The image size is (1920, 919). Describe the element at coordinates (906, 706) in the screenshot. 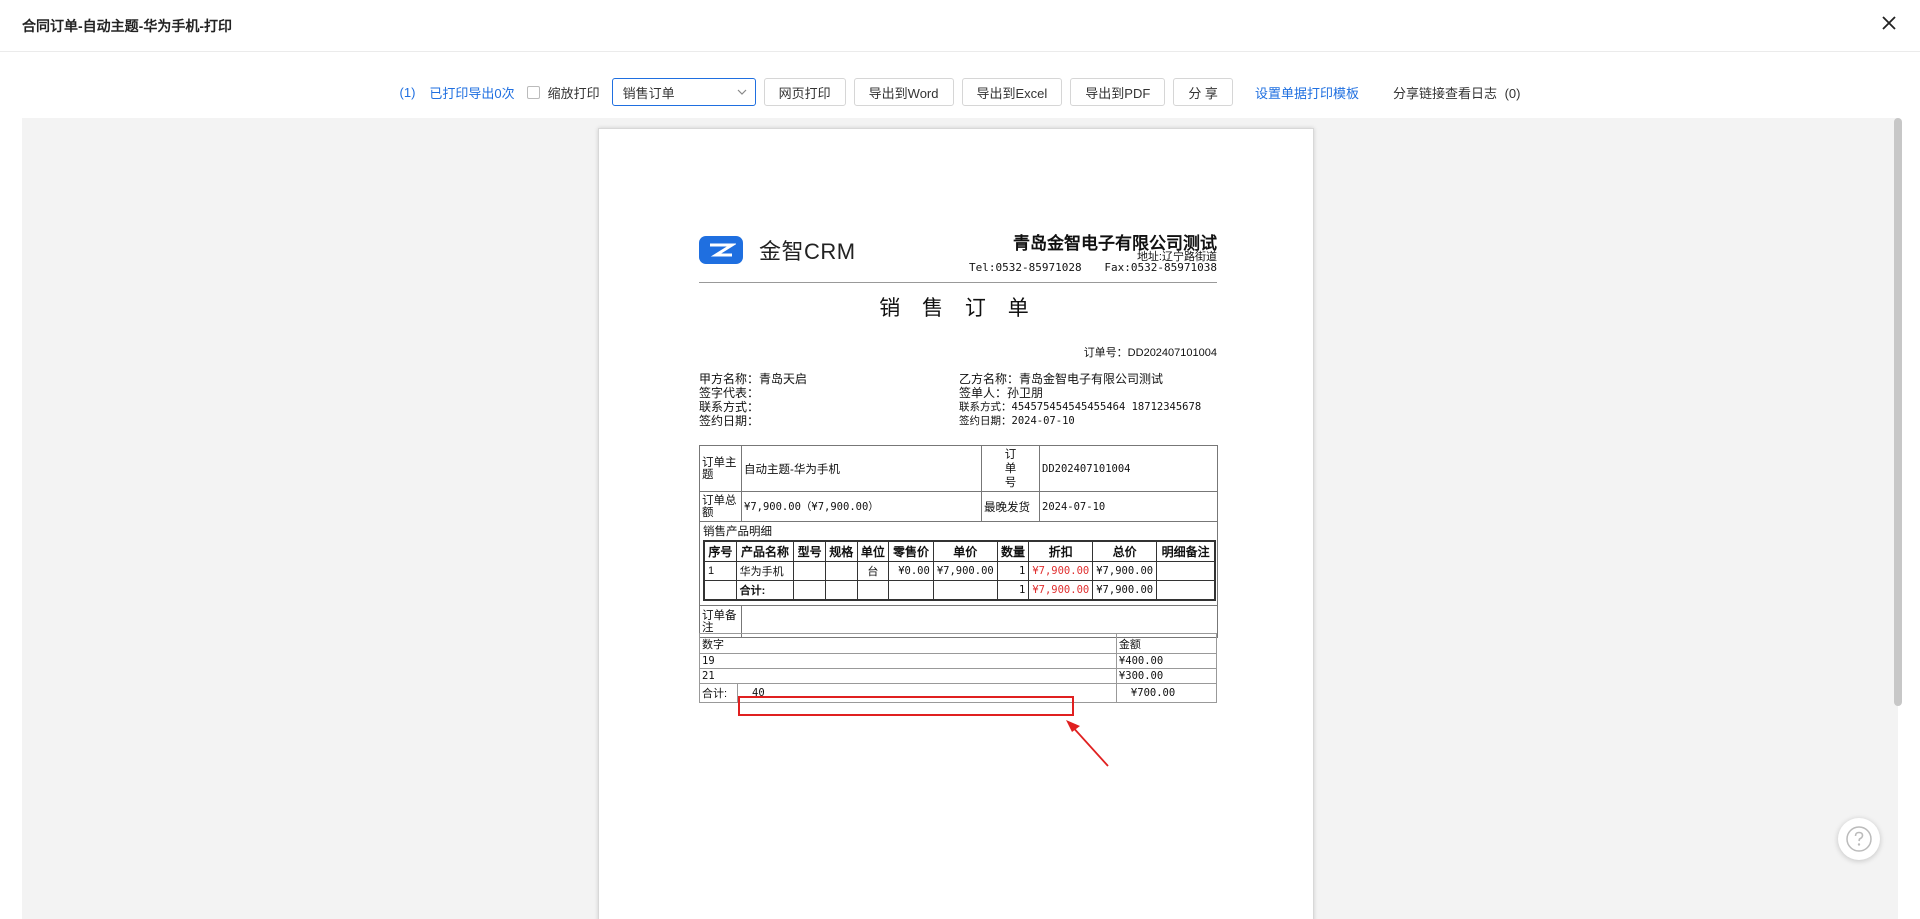

I see `highlight-box` at that location.